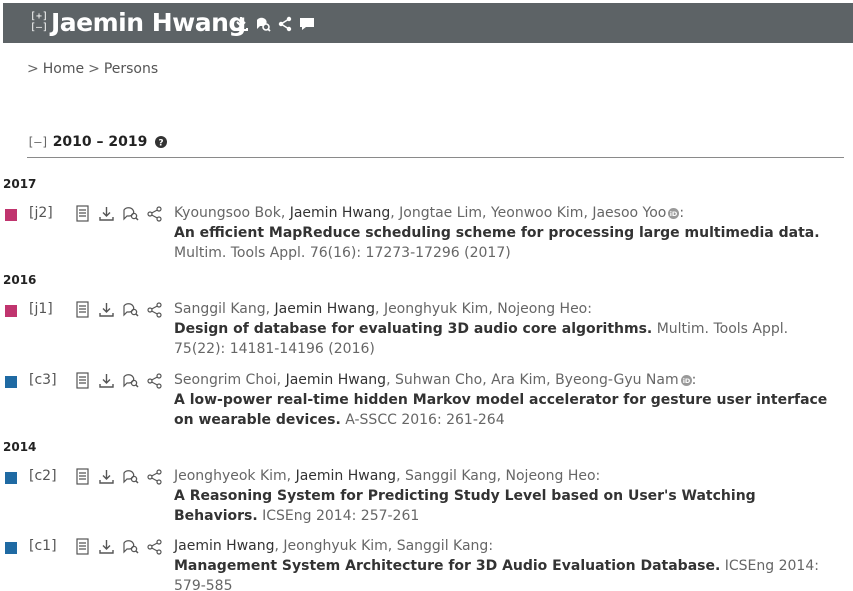  What do you see at coordinates (340, 516) in the screenshot?
I see `publication-venue: ICSEng 2014: 257-261` at bounding box center [340, 516].